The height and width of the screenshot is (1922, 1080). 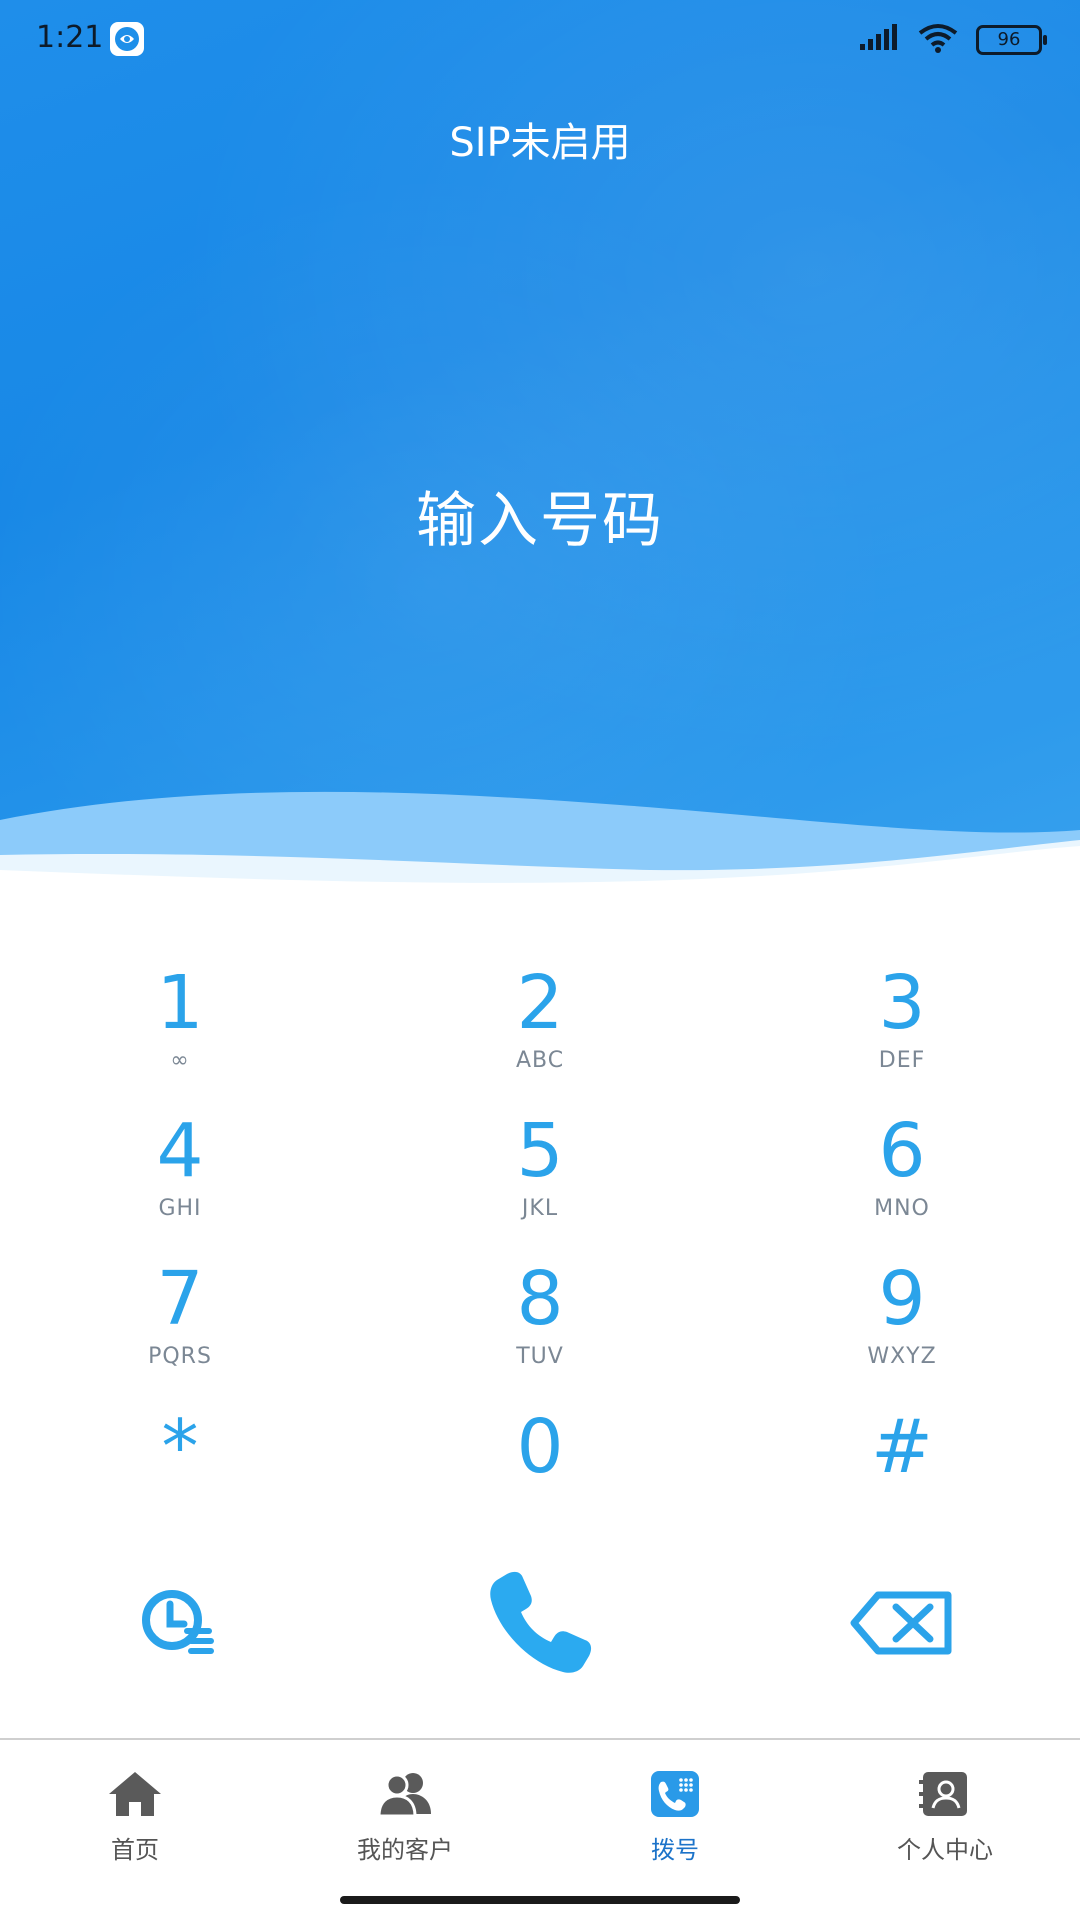 I want to click on tab-home: 首页, so click(x=135, y=1817).